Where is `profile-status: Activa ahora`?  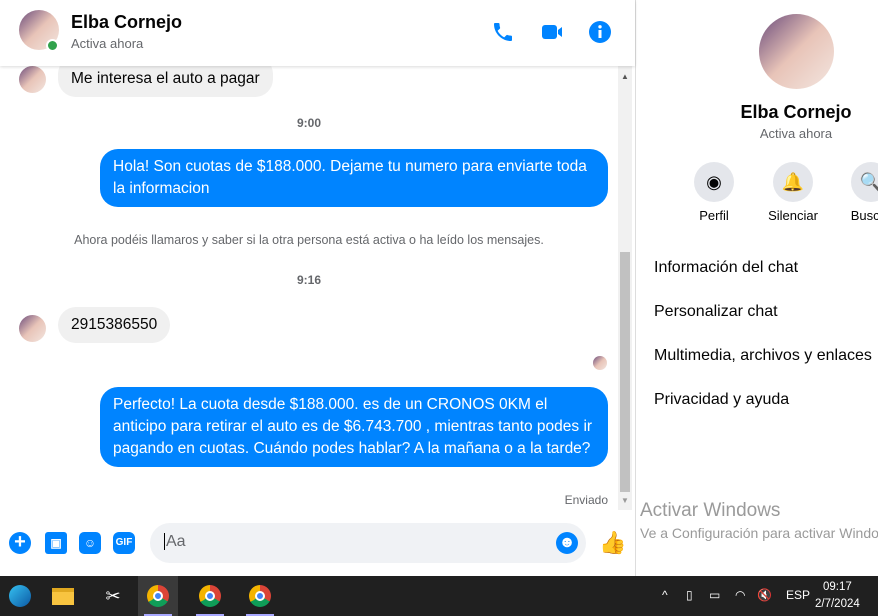 profile-status: Activa ahora is located at coordinates (796, 133).